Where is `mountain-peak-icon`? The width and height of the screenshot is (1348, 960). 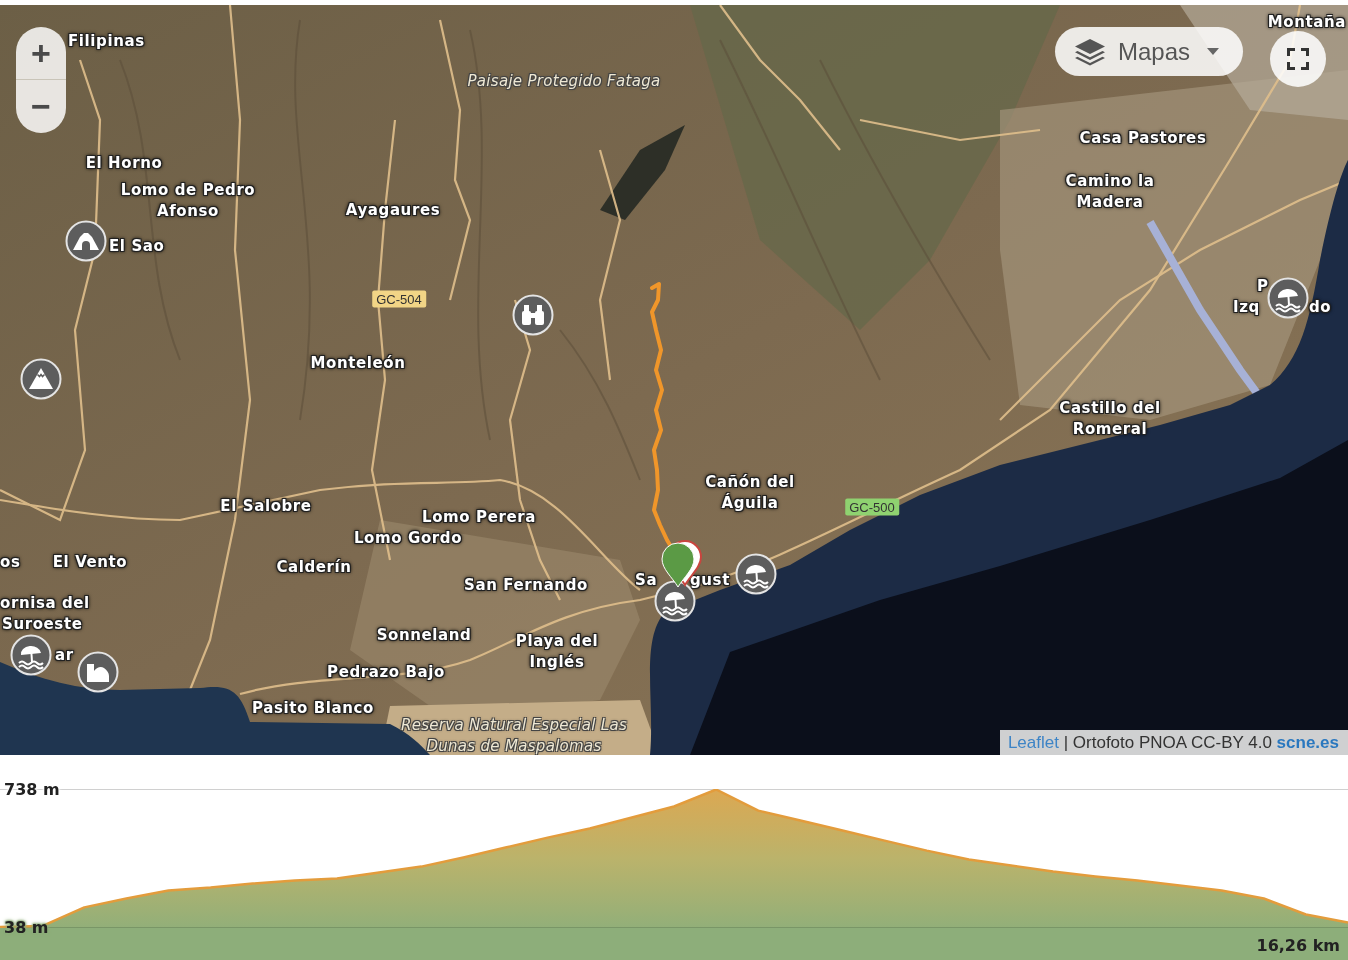 mountain-peak-icon is located at coordinates (41, 379).